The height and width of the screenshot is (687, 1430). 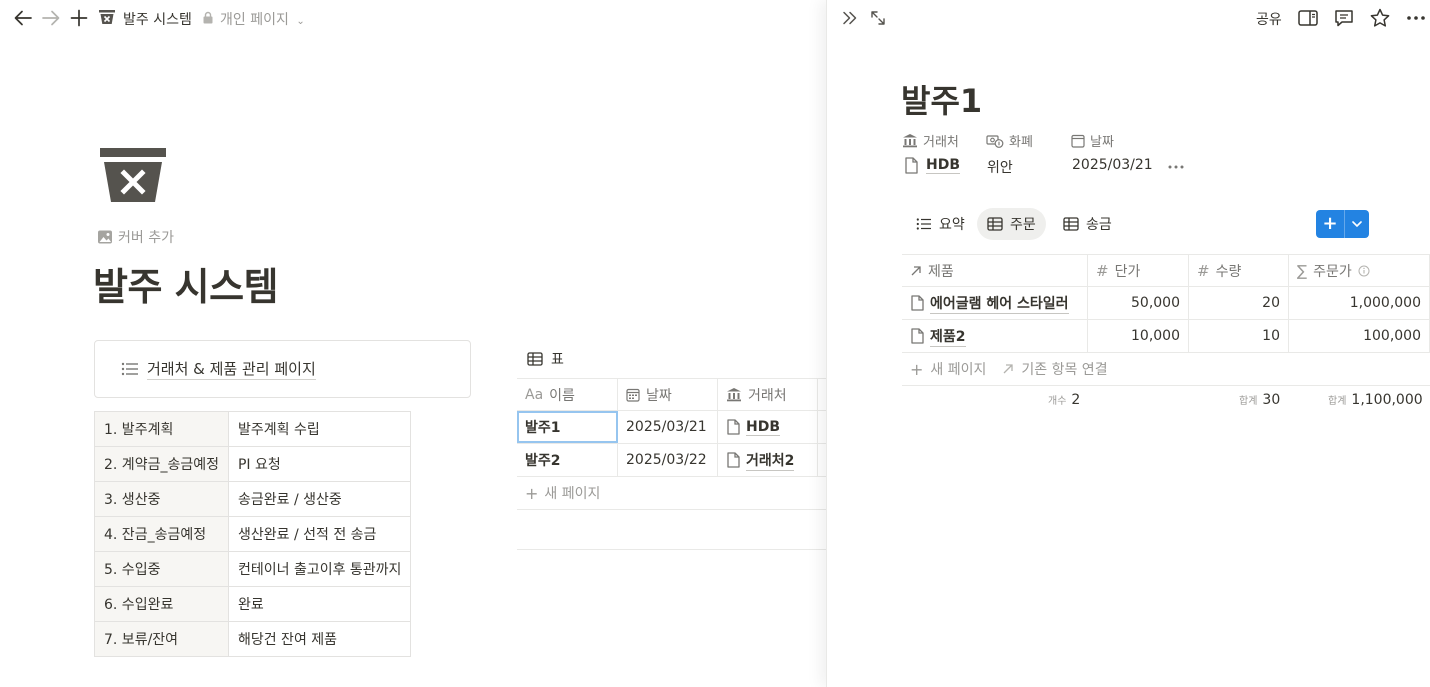 I want to click on tab-orders: 주문, so click(x=1011, y=224).